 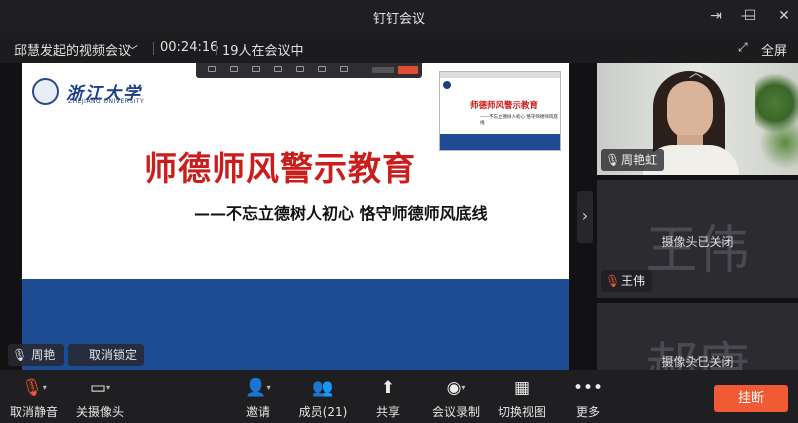 What do you see at coordinates (322, 69) in the screenshot?
I see `mini-more-icon` at bounding box center [322, 69].